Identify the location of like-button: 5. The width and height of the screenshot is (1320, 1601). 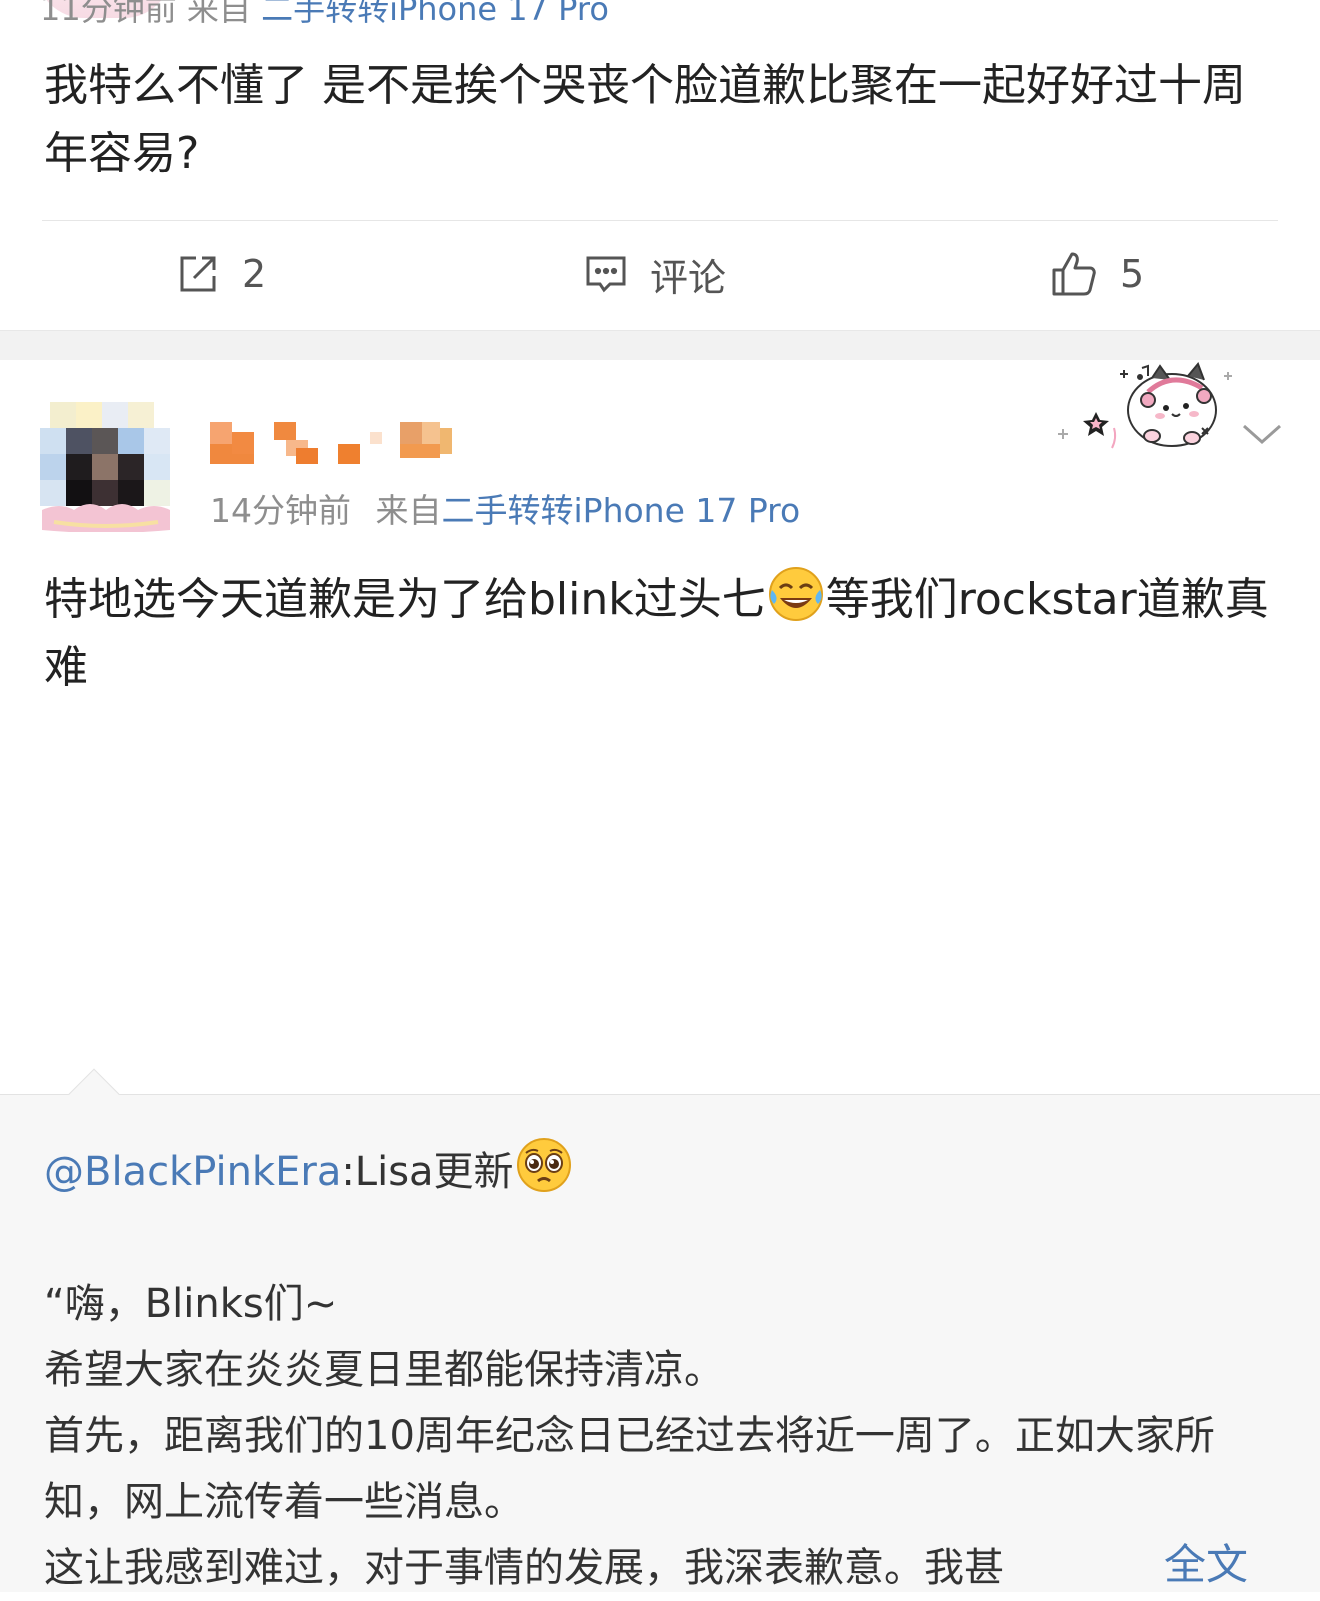
(1097, 274).